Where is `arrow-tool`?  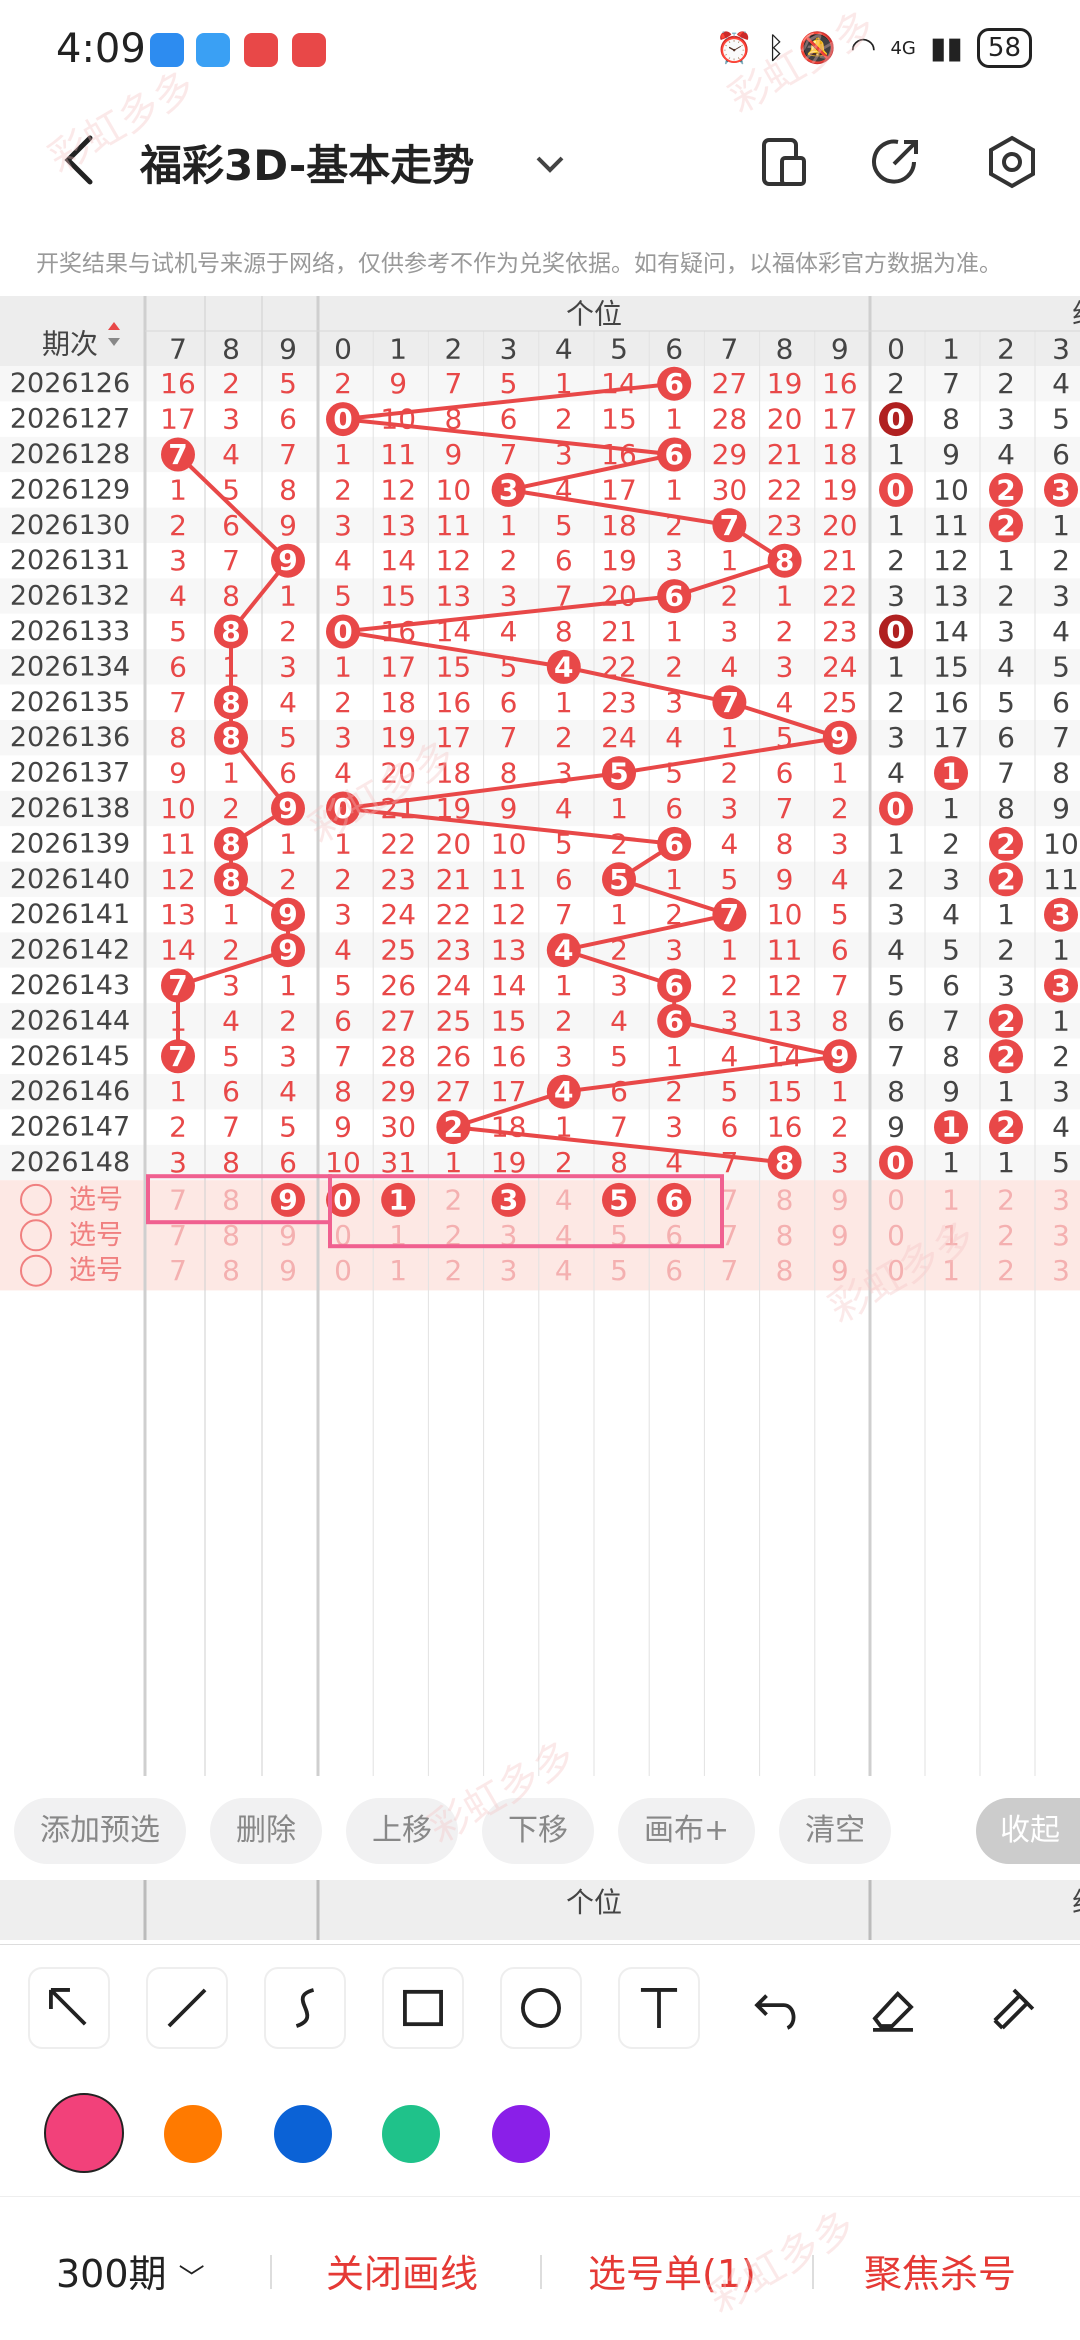 arrow-tool is located at coordinates (69, 2008).